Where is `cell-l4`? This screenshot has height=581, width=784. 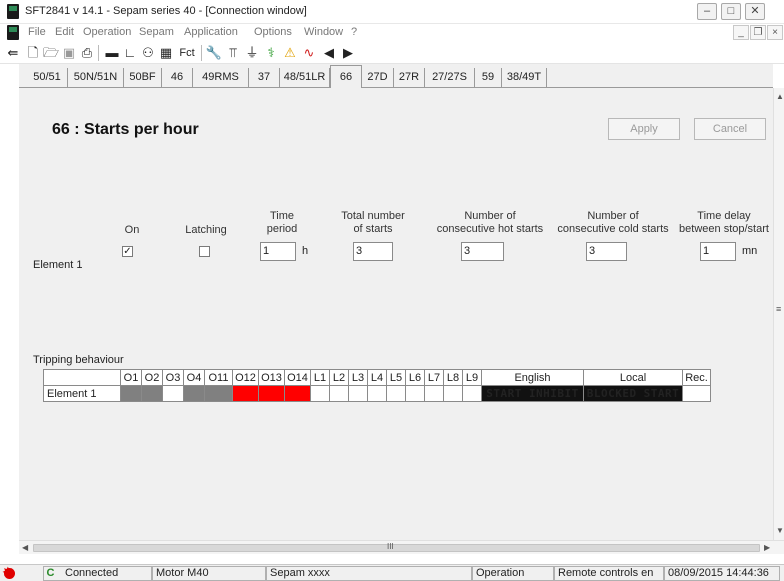
cell-l4 is located at coordinates (377, 393).